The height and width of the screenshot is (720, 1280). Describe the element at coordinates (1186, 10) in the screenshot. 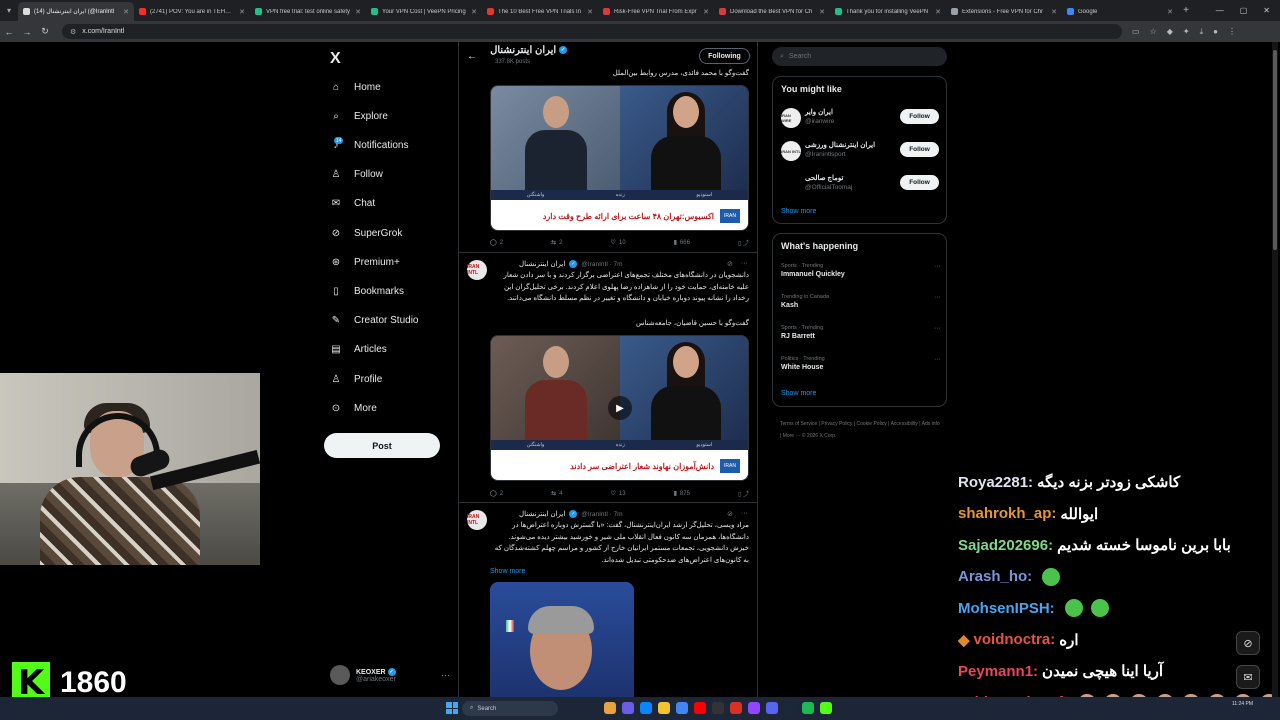

I see `new-tab-button: +` at that location.